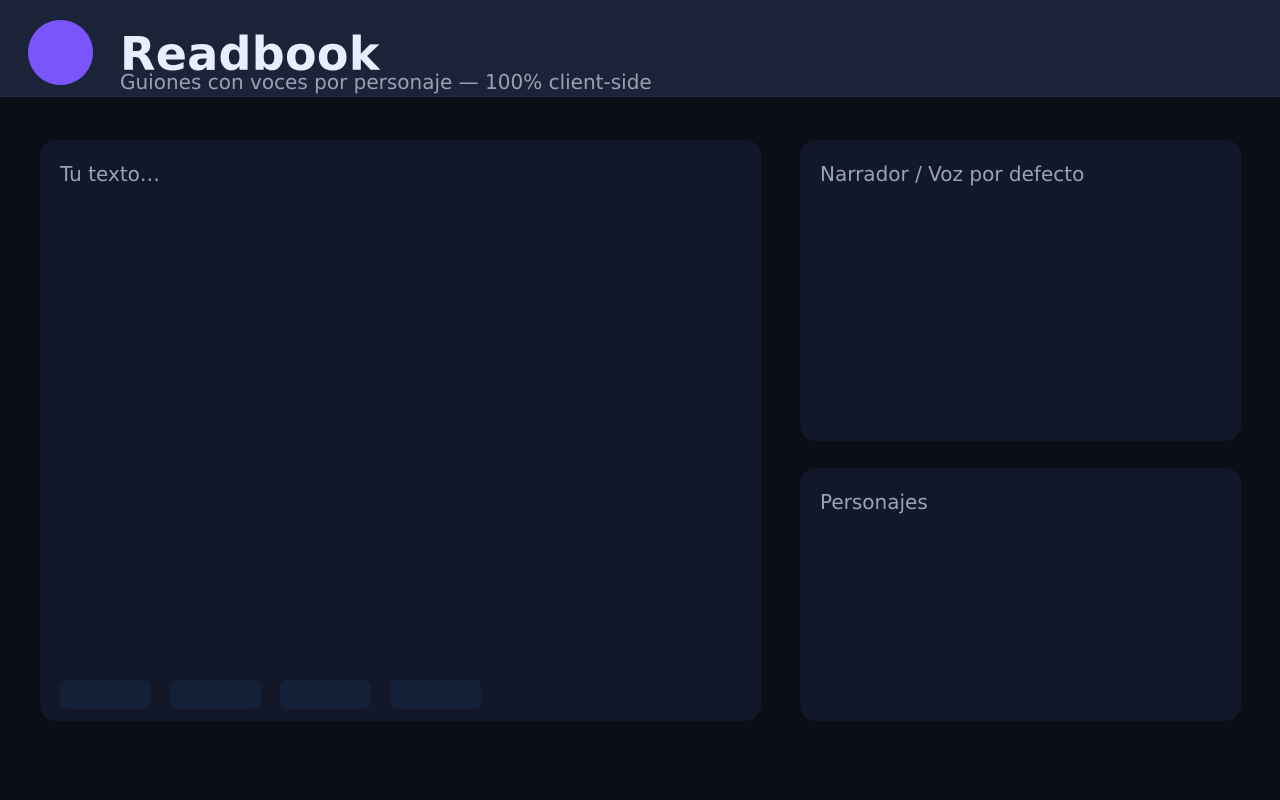 This screenshot has width=1280, height=800. What do you see at coordinates (952, 174) in the screenshot?
I see `narrator-label: Narrador / Voz por defecto` at bounding box center [952, 174].